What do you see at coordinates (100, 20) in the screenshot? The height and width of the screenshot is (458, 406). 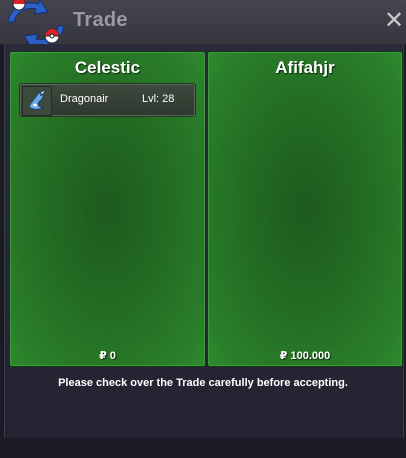 I see `window-title: Trade` at bounding box center [100, 20].